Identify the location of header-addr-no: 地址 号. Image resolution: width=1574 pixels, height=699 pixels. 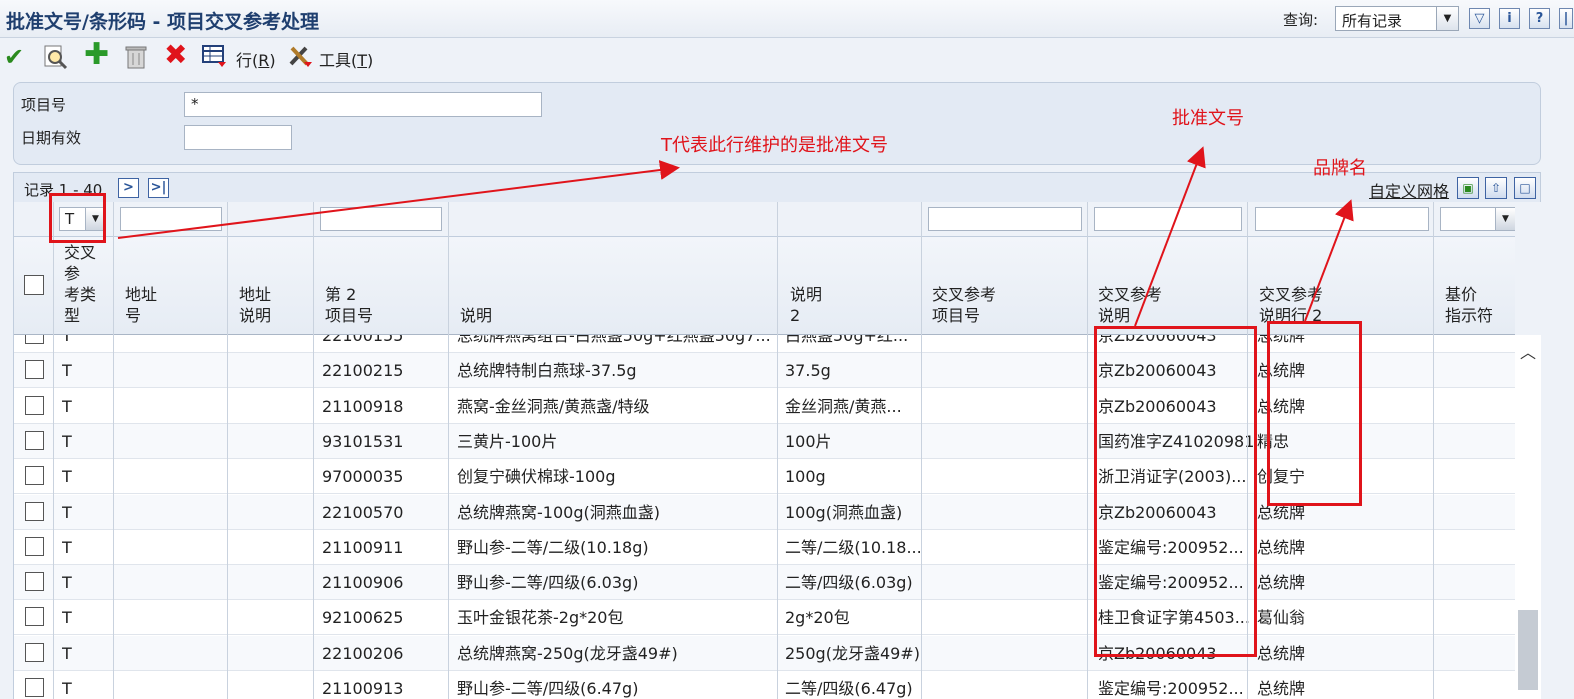
(141, 305).